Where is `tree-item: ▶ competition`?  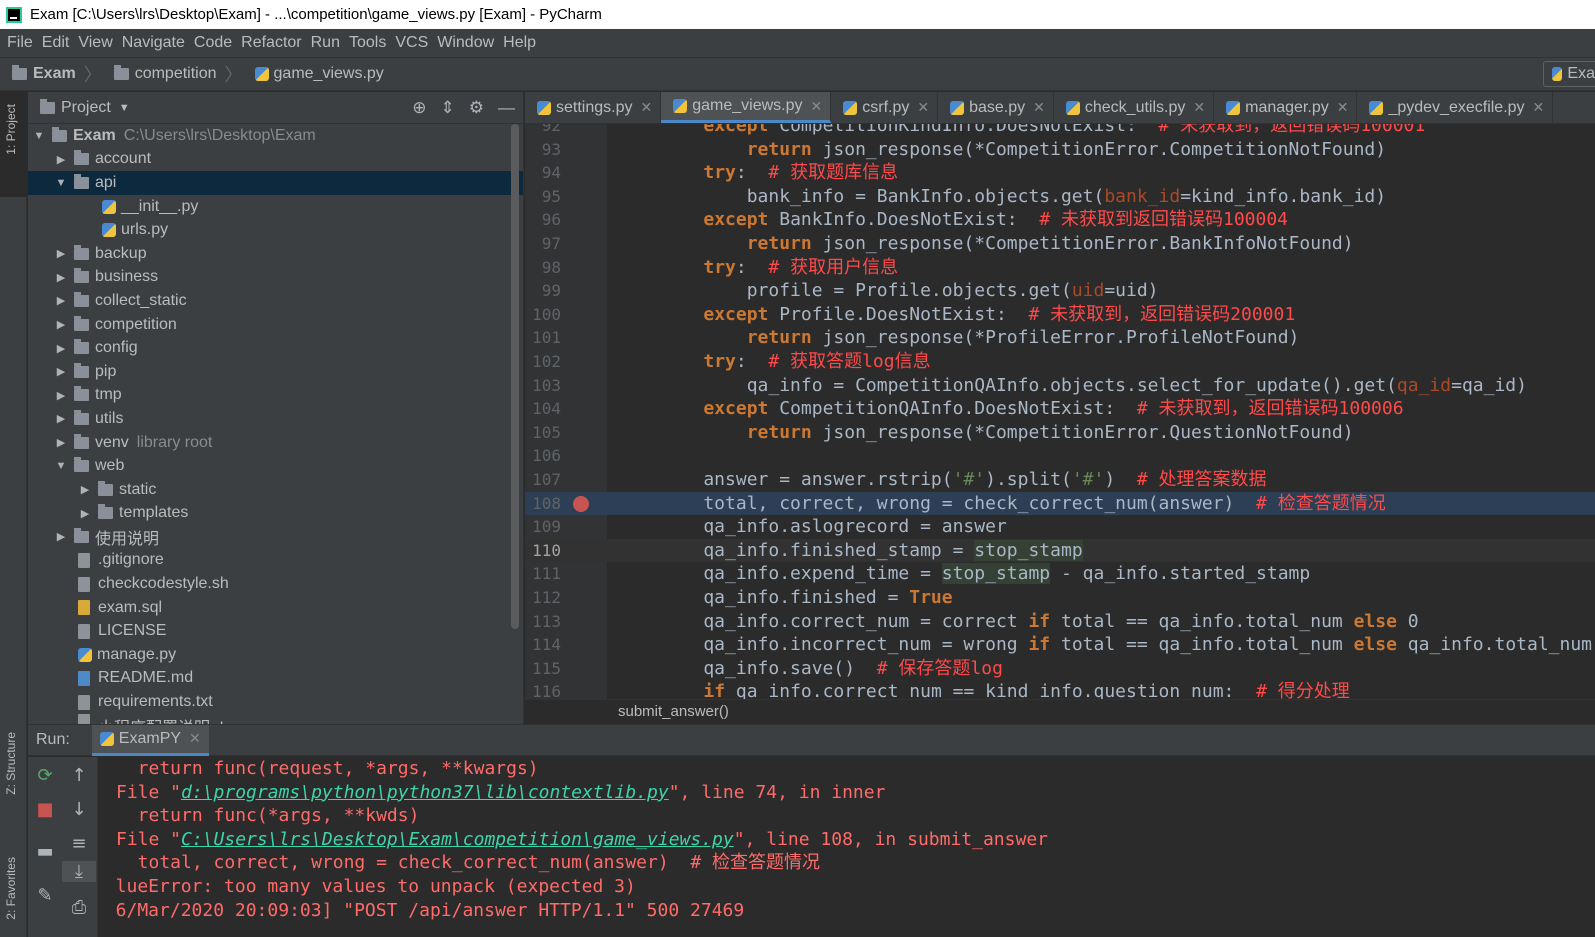
tree-item: ▶ competition is located at coordinates (275, 325).